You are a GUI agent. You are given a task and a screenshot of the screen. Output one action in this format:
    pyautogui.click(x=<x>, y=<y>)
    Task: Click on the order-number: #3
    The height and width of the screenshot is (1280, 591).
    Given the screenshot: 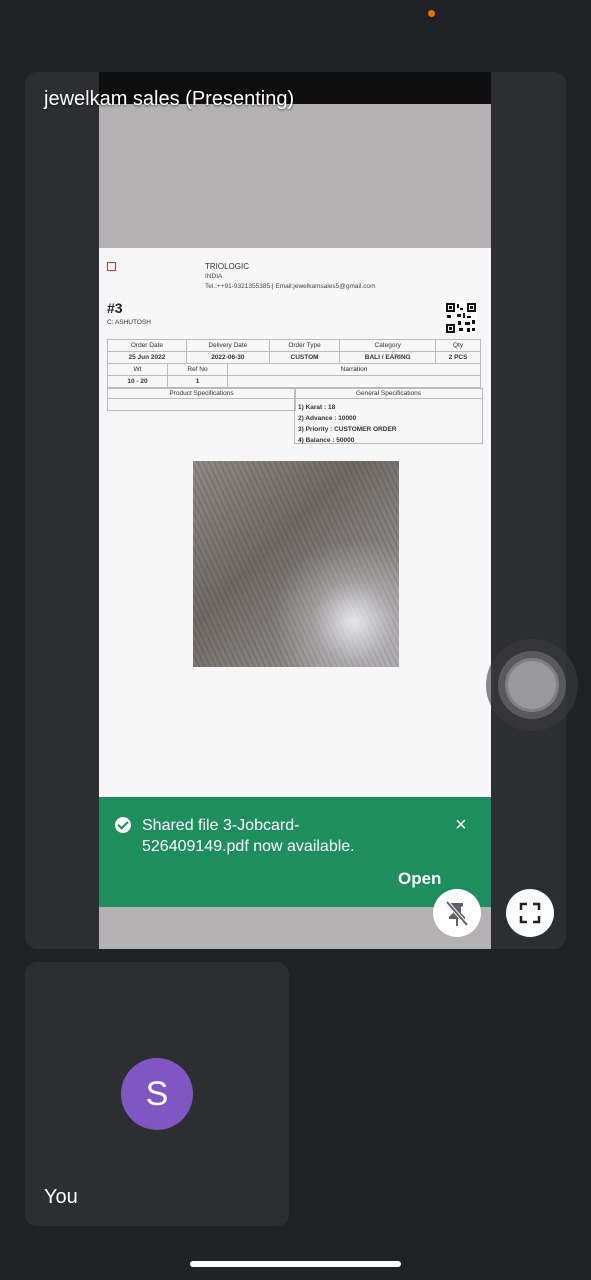 What is the action you would take?
    pyautogui.click(x=115, y=308)
    